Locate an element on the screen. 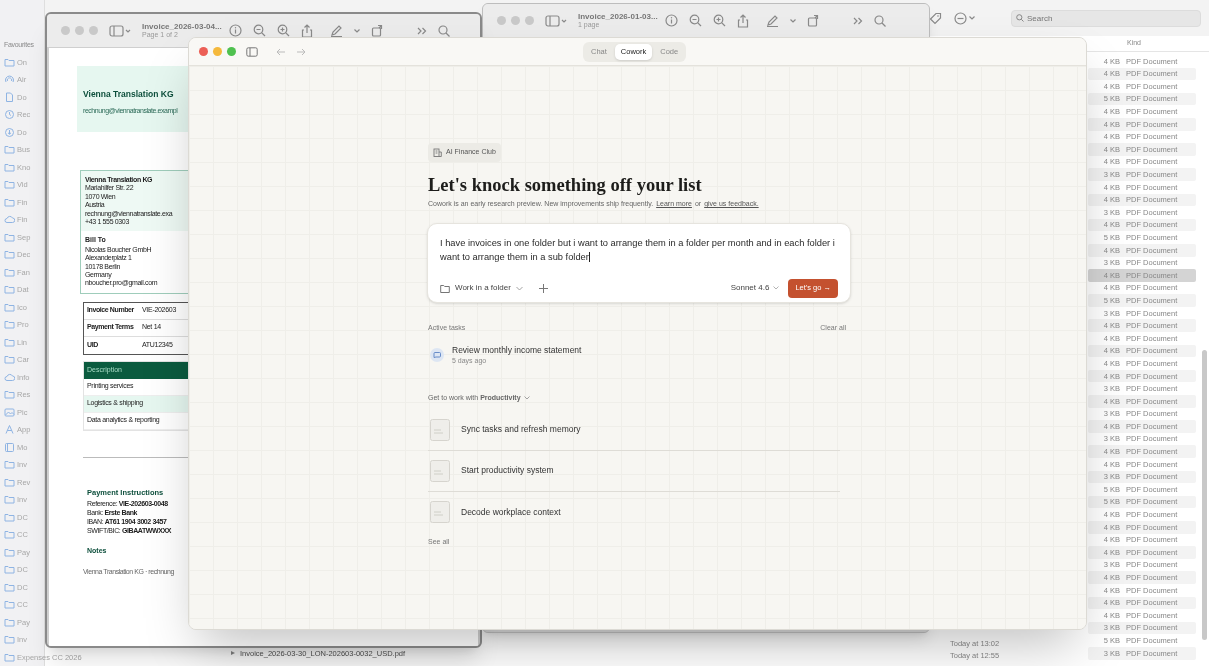 This screenshot has height=666, width=1209. page-heading: Let's knock something off your list is located at coordinates (565, 185).